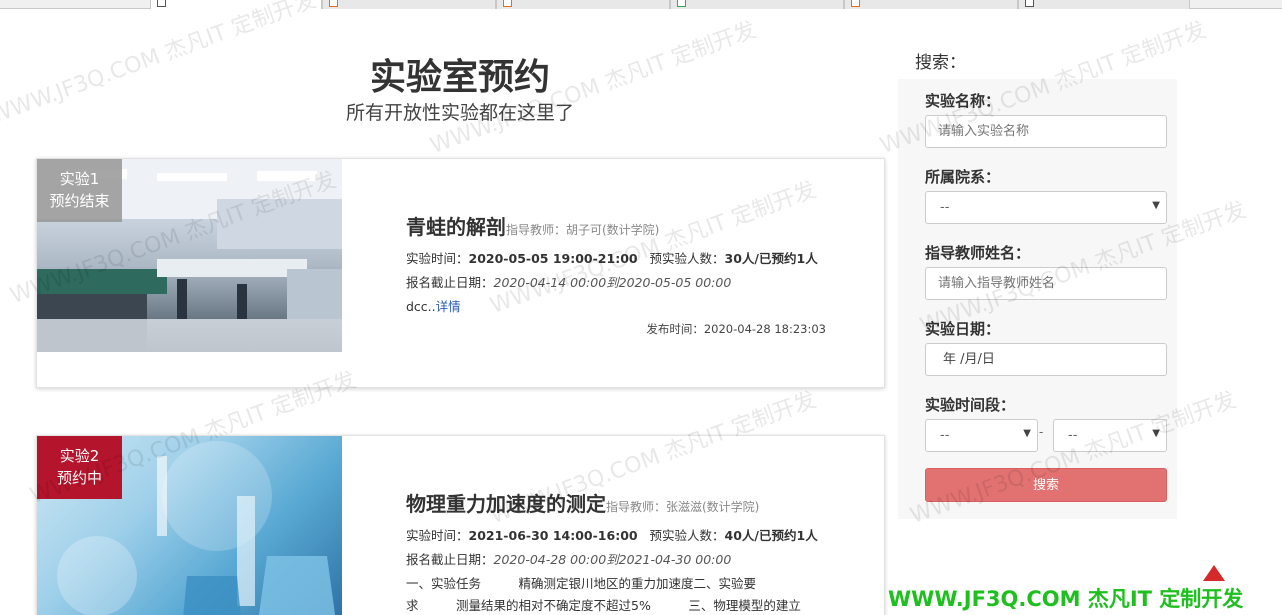 The width and height of the screenshot is (1282, 615). Describe the element at coordinates (448, 306) in the screenshot. I see `detail-link: 详情` at that location.